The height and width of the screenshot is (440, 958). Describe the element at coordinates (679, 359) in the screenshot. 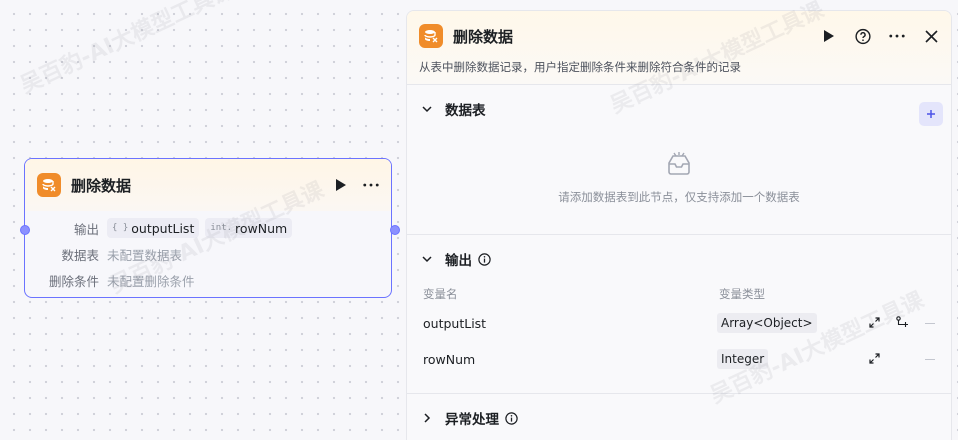

I see `output-row: rowNum Integer` at that location.